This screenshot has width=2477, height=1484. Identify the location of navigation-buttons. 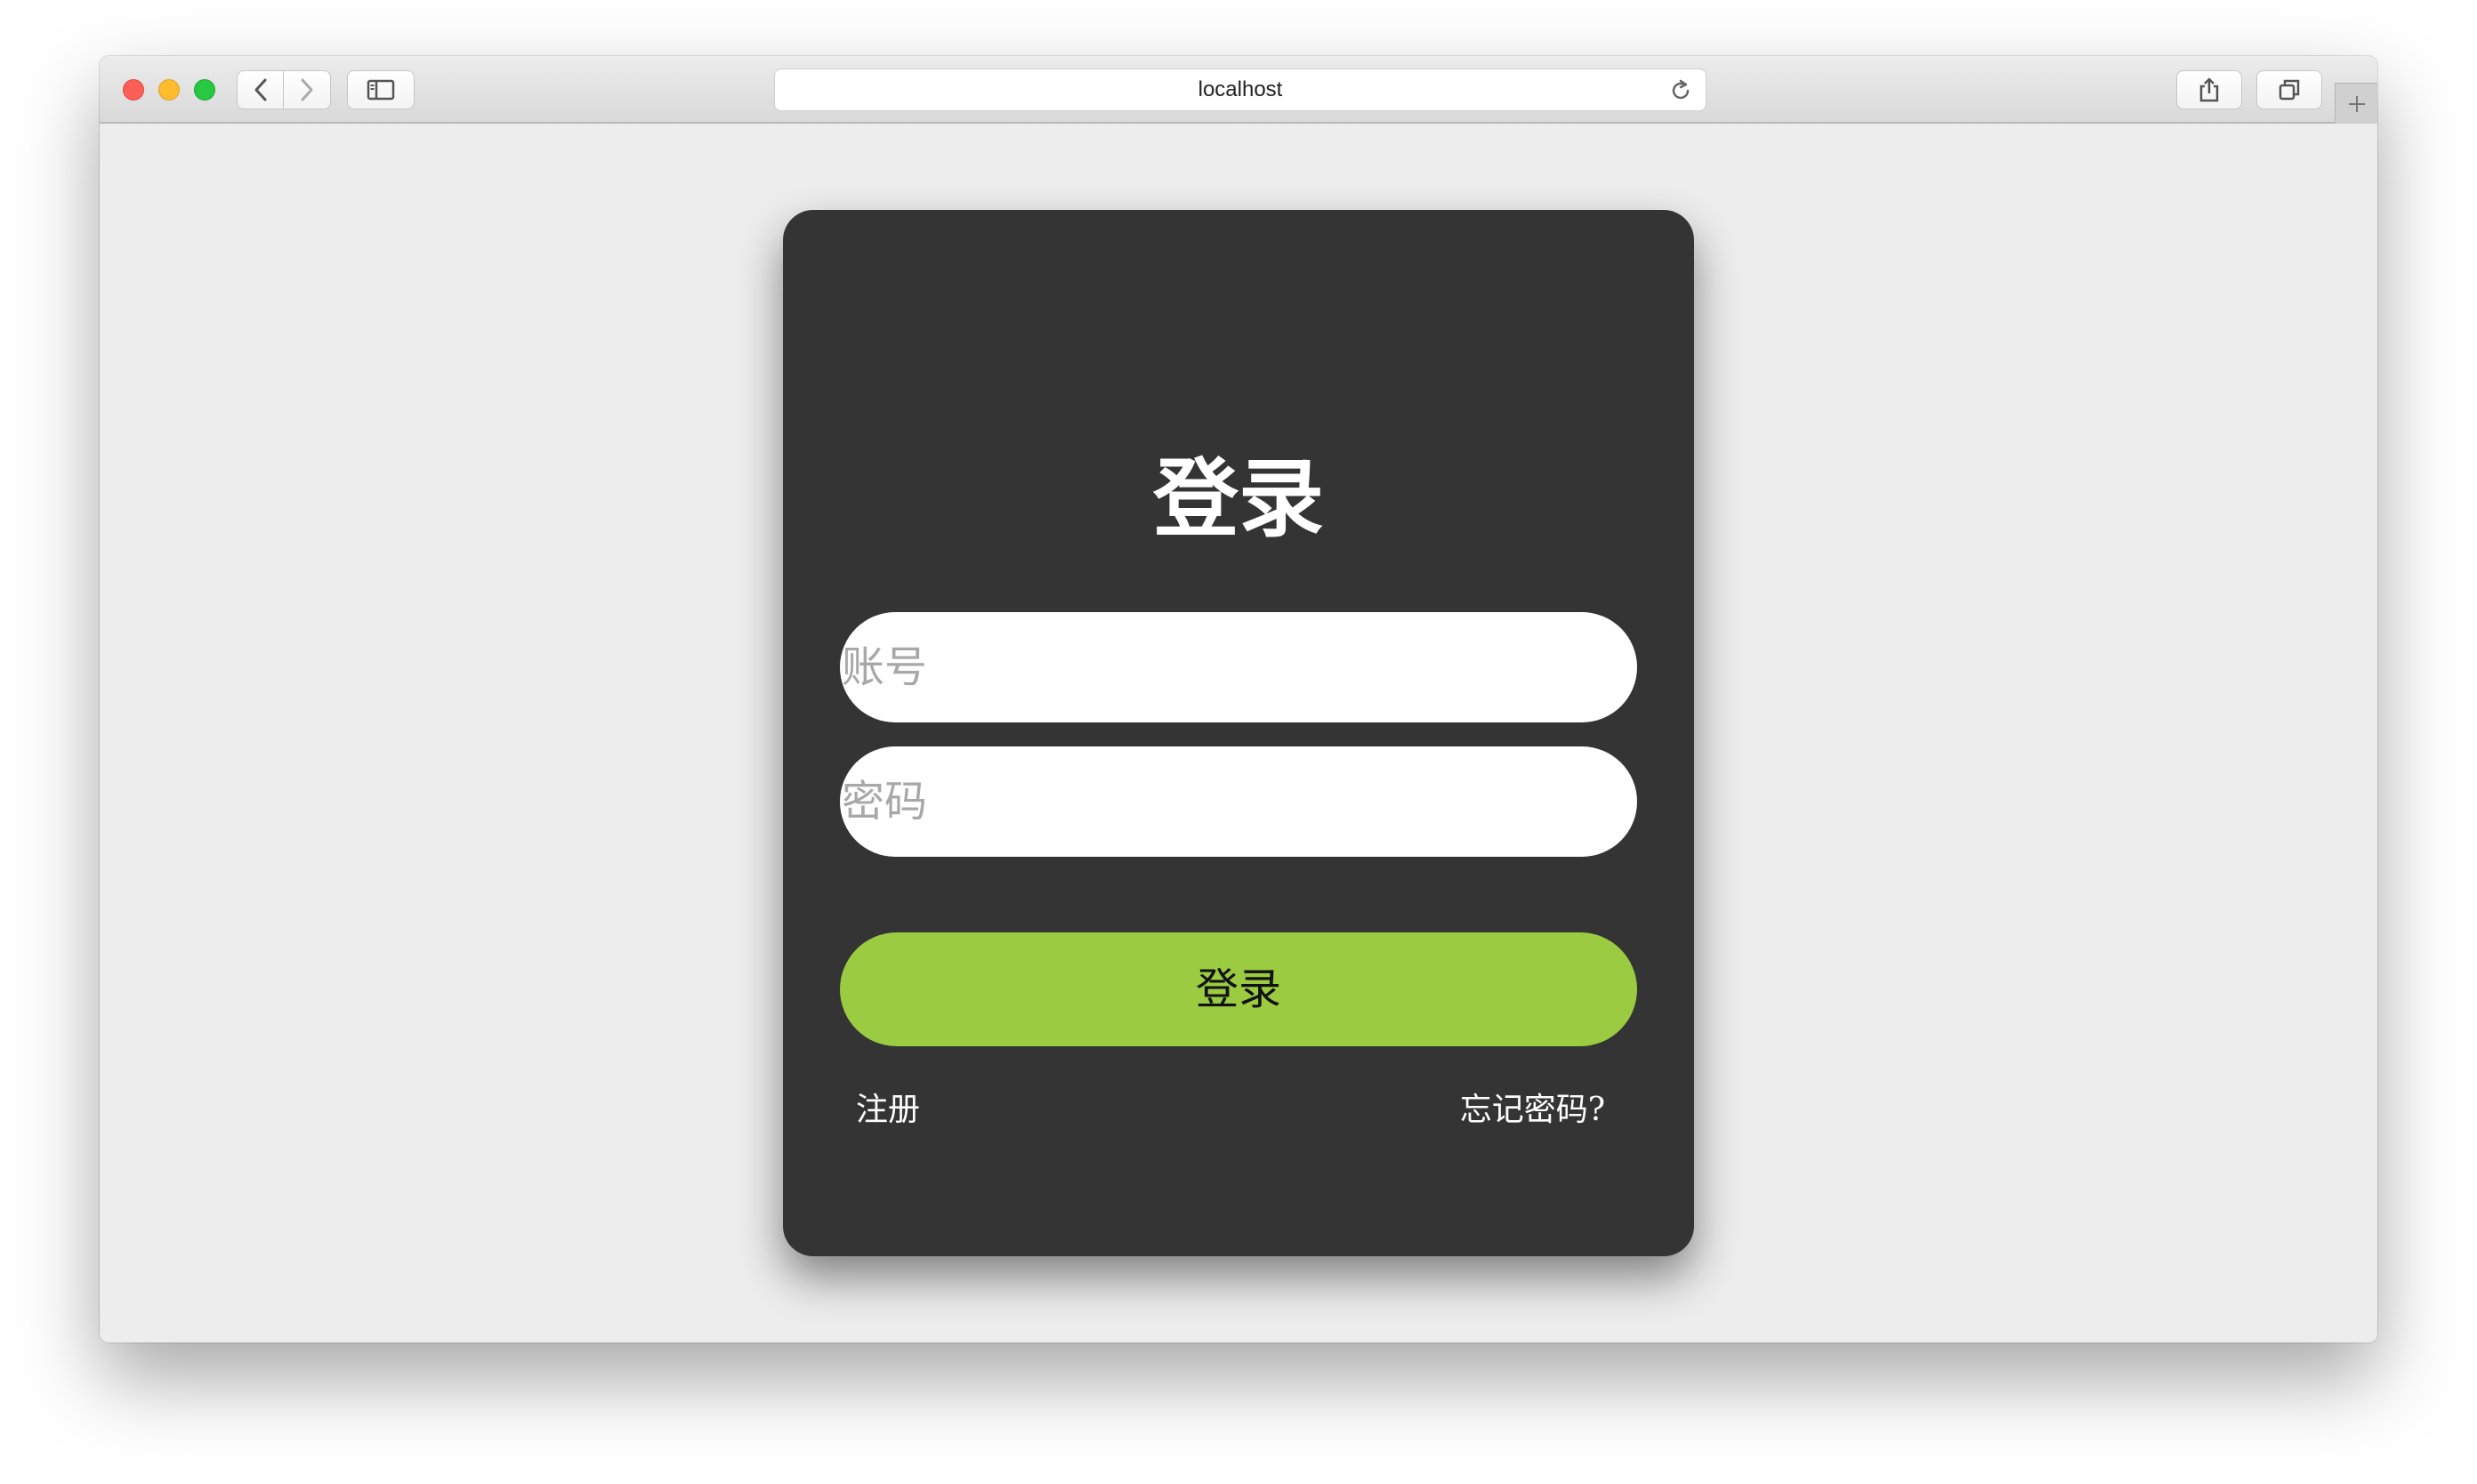
(284, 89).